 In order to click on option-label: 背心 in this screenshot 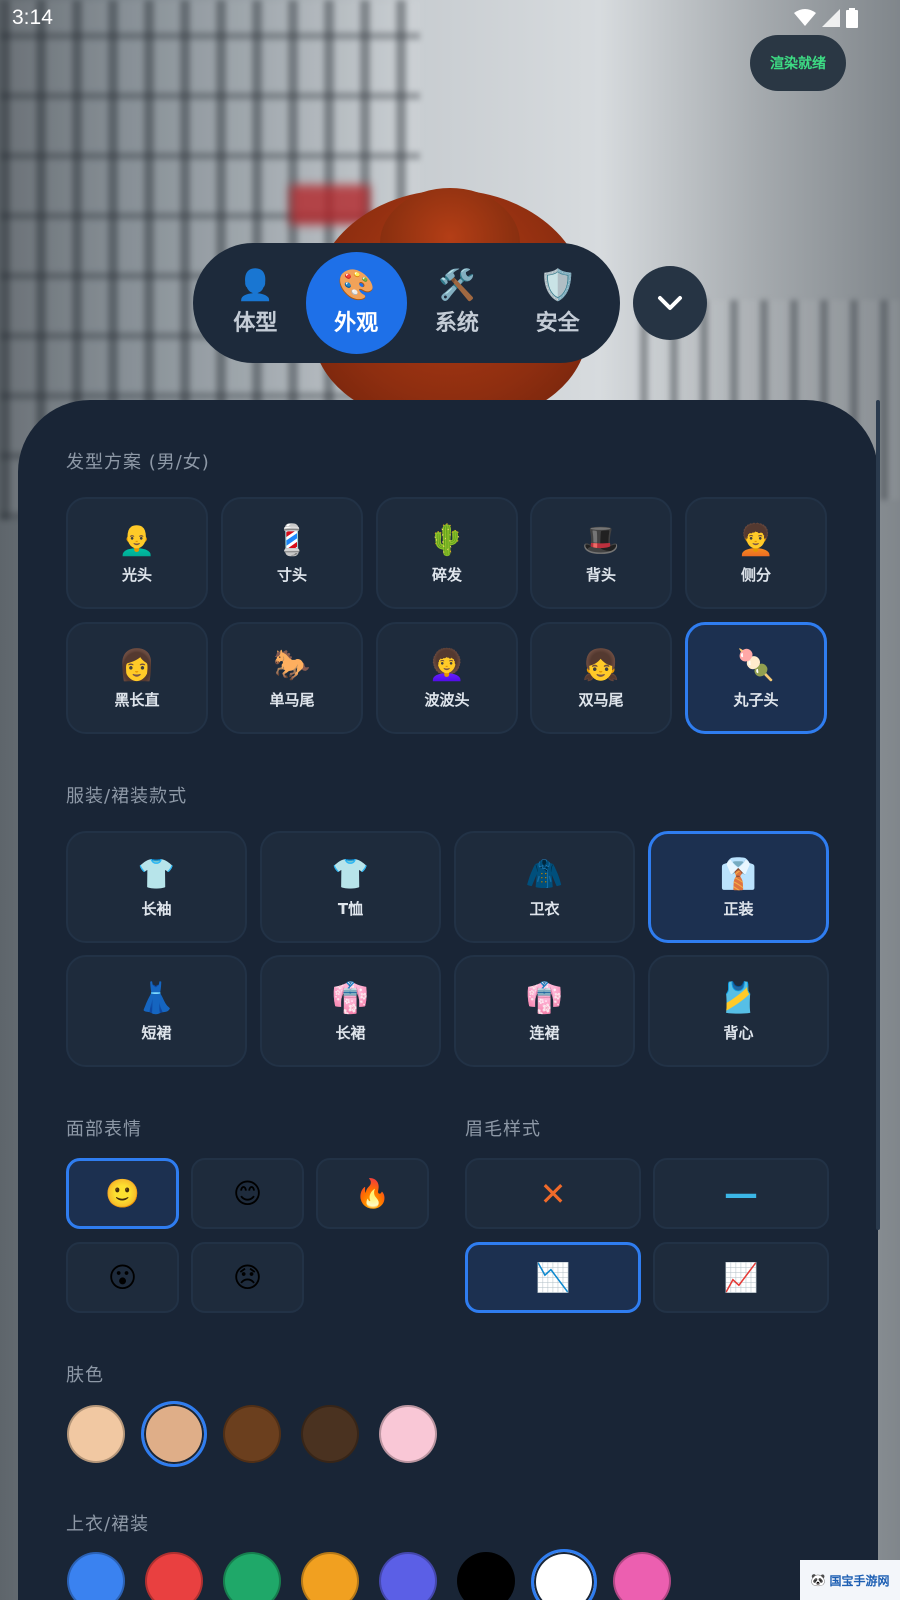, I will do `click(738, 1032)`.